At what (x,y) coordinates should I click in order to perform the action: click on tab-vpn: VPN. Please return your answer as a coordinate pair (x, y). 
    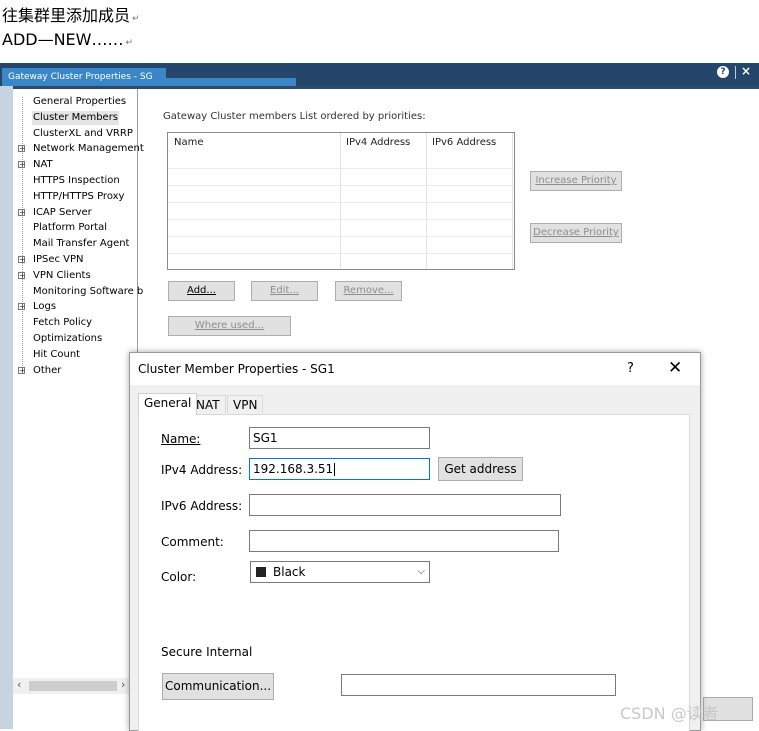
    Looking at the image, I should click on (245, 404).